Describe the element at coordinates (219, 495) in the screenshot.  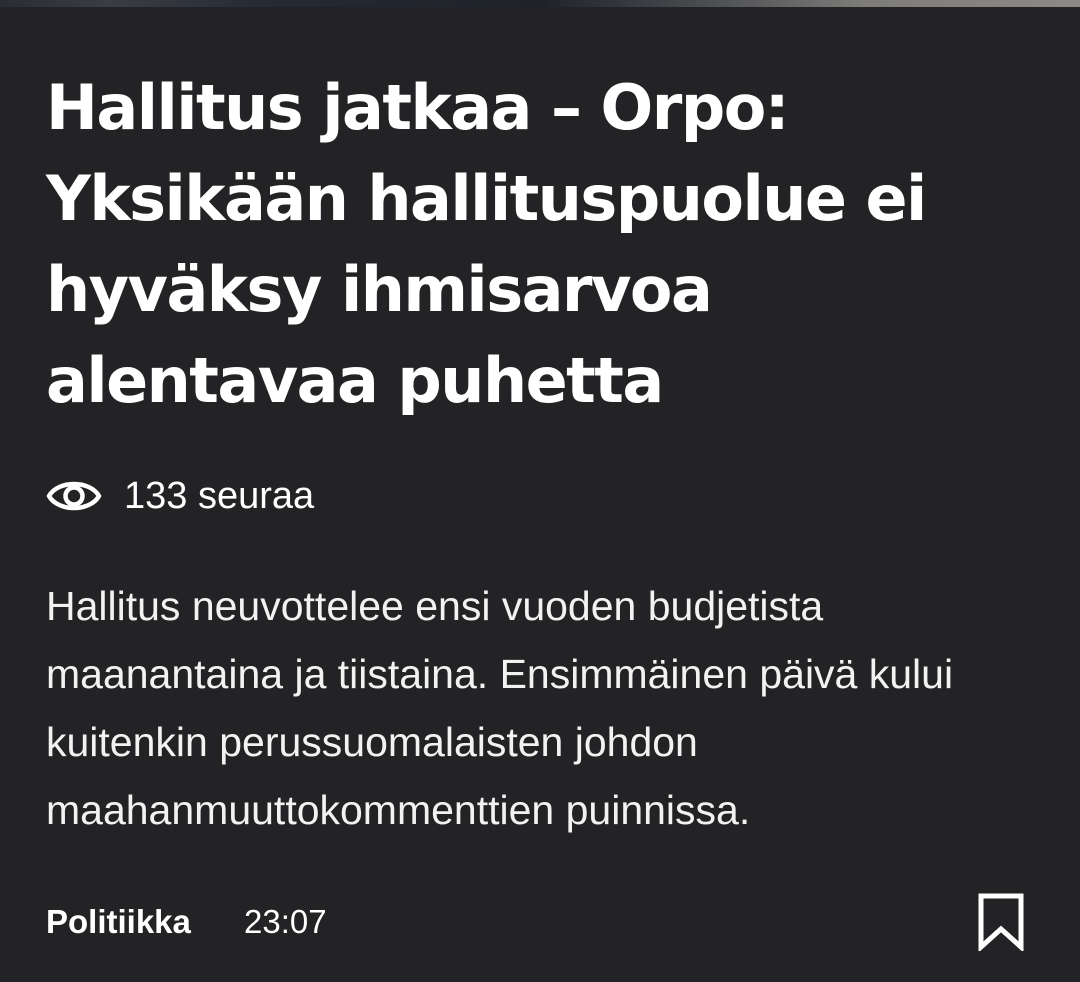
I see `followers-count: 133 seuraa` at that location.